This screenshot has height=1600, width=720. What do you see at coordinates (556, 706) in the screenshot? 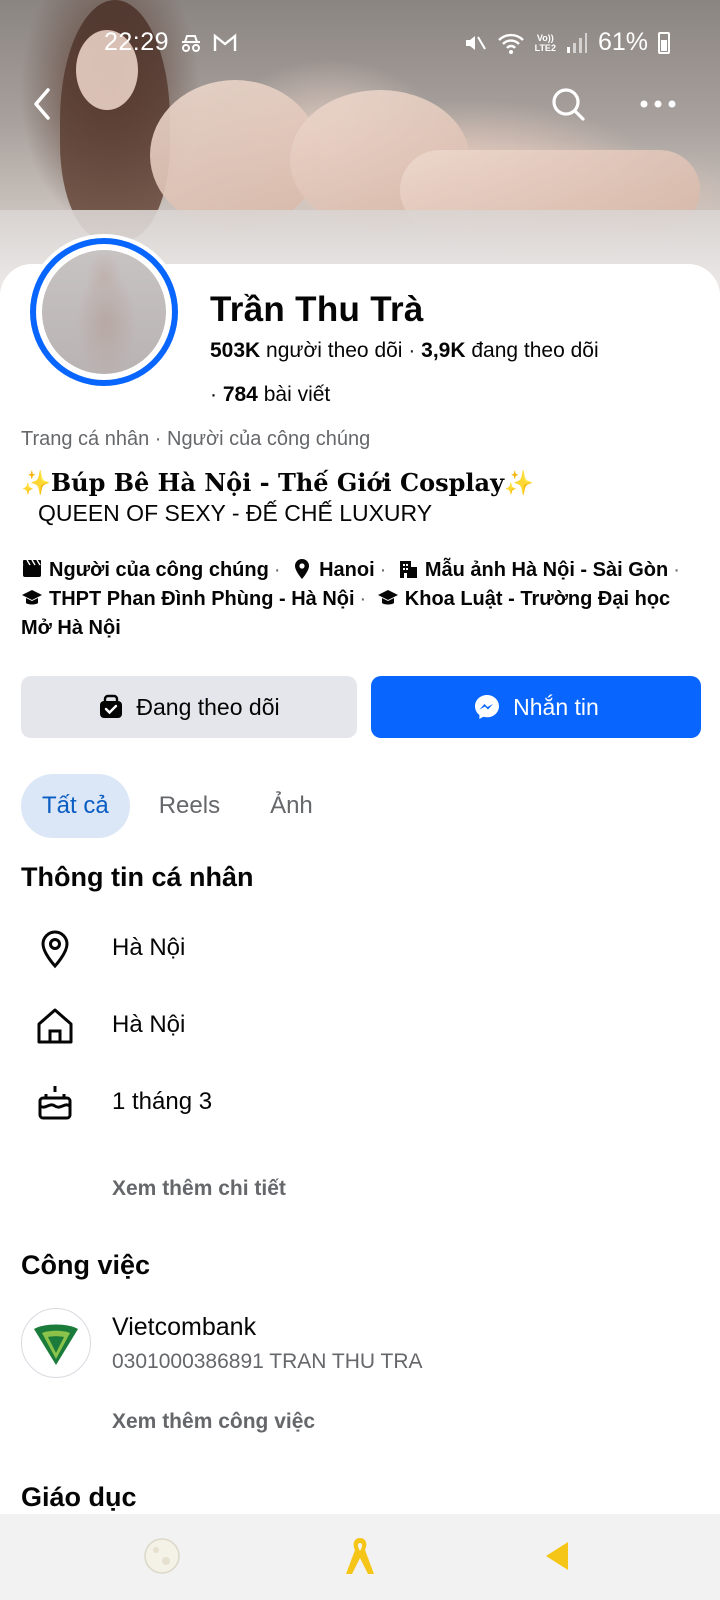
I see `message-button-label: Nhắn tin` at bounding box center [556, 706].